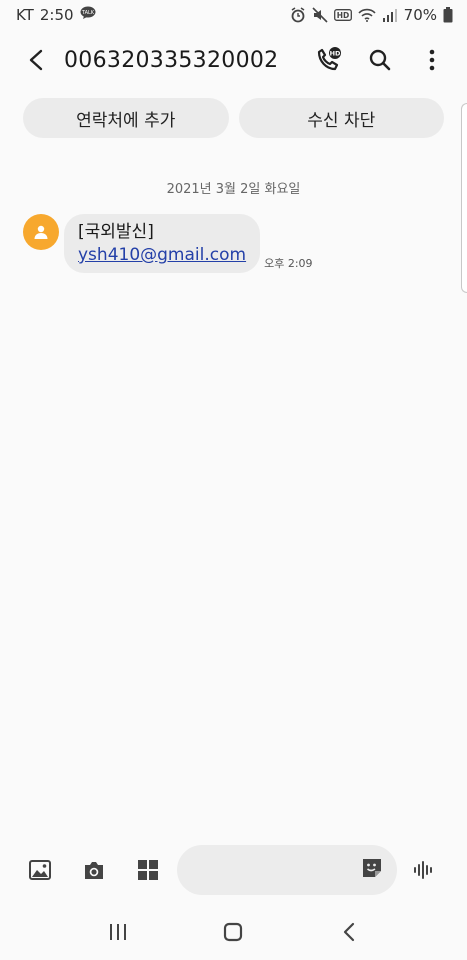  I want to click on alarm-icon, so click(298, 15).